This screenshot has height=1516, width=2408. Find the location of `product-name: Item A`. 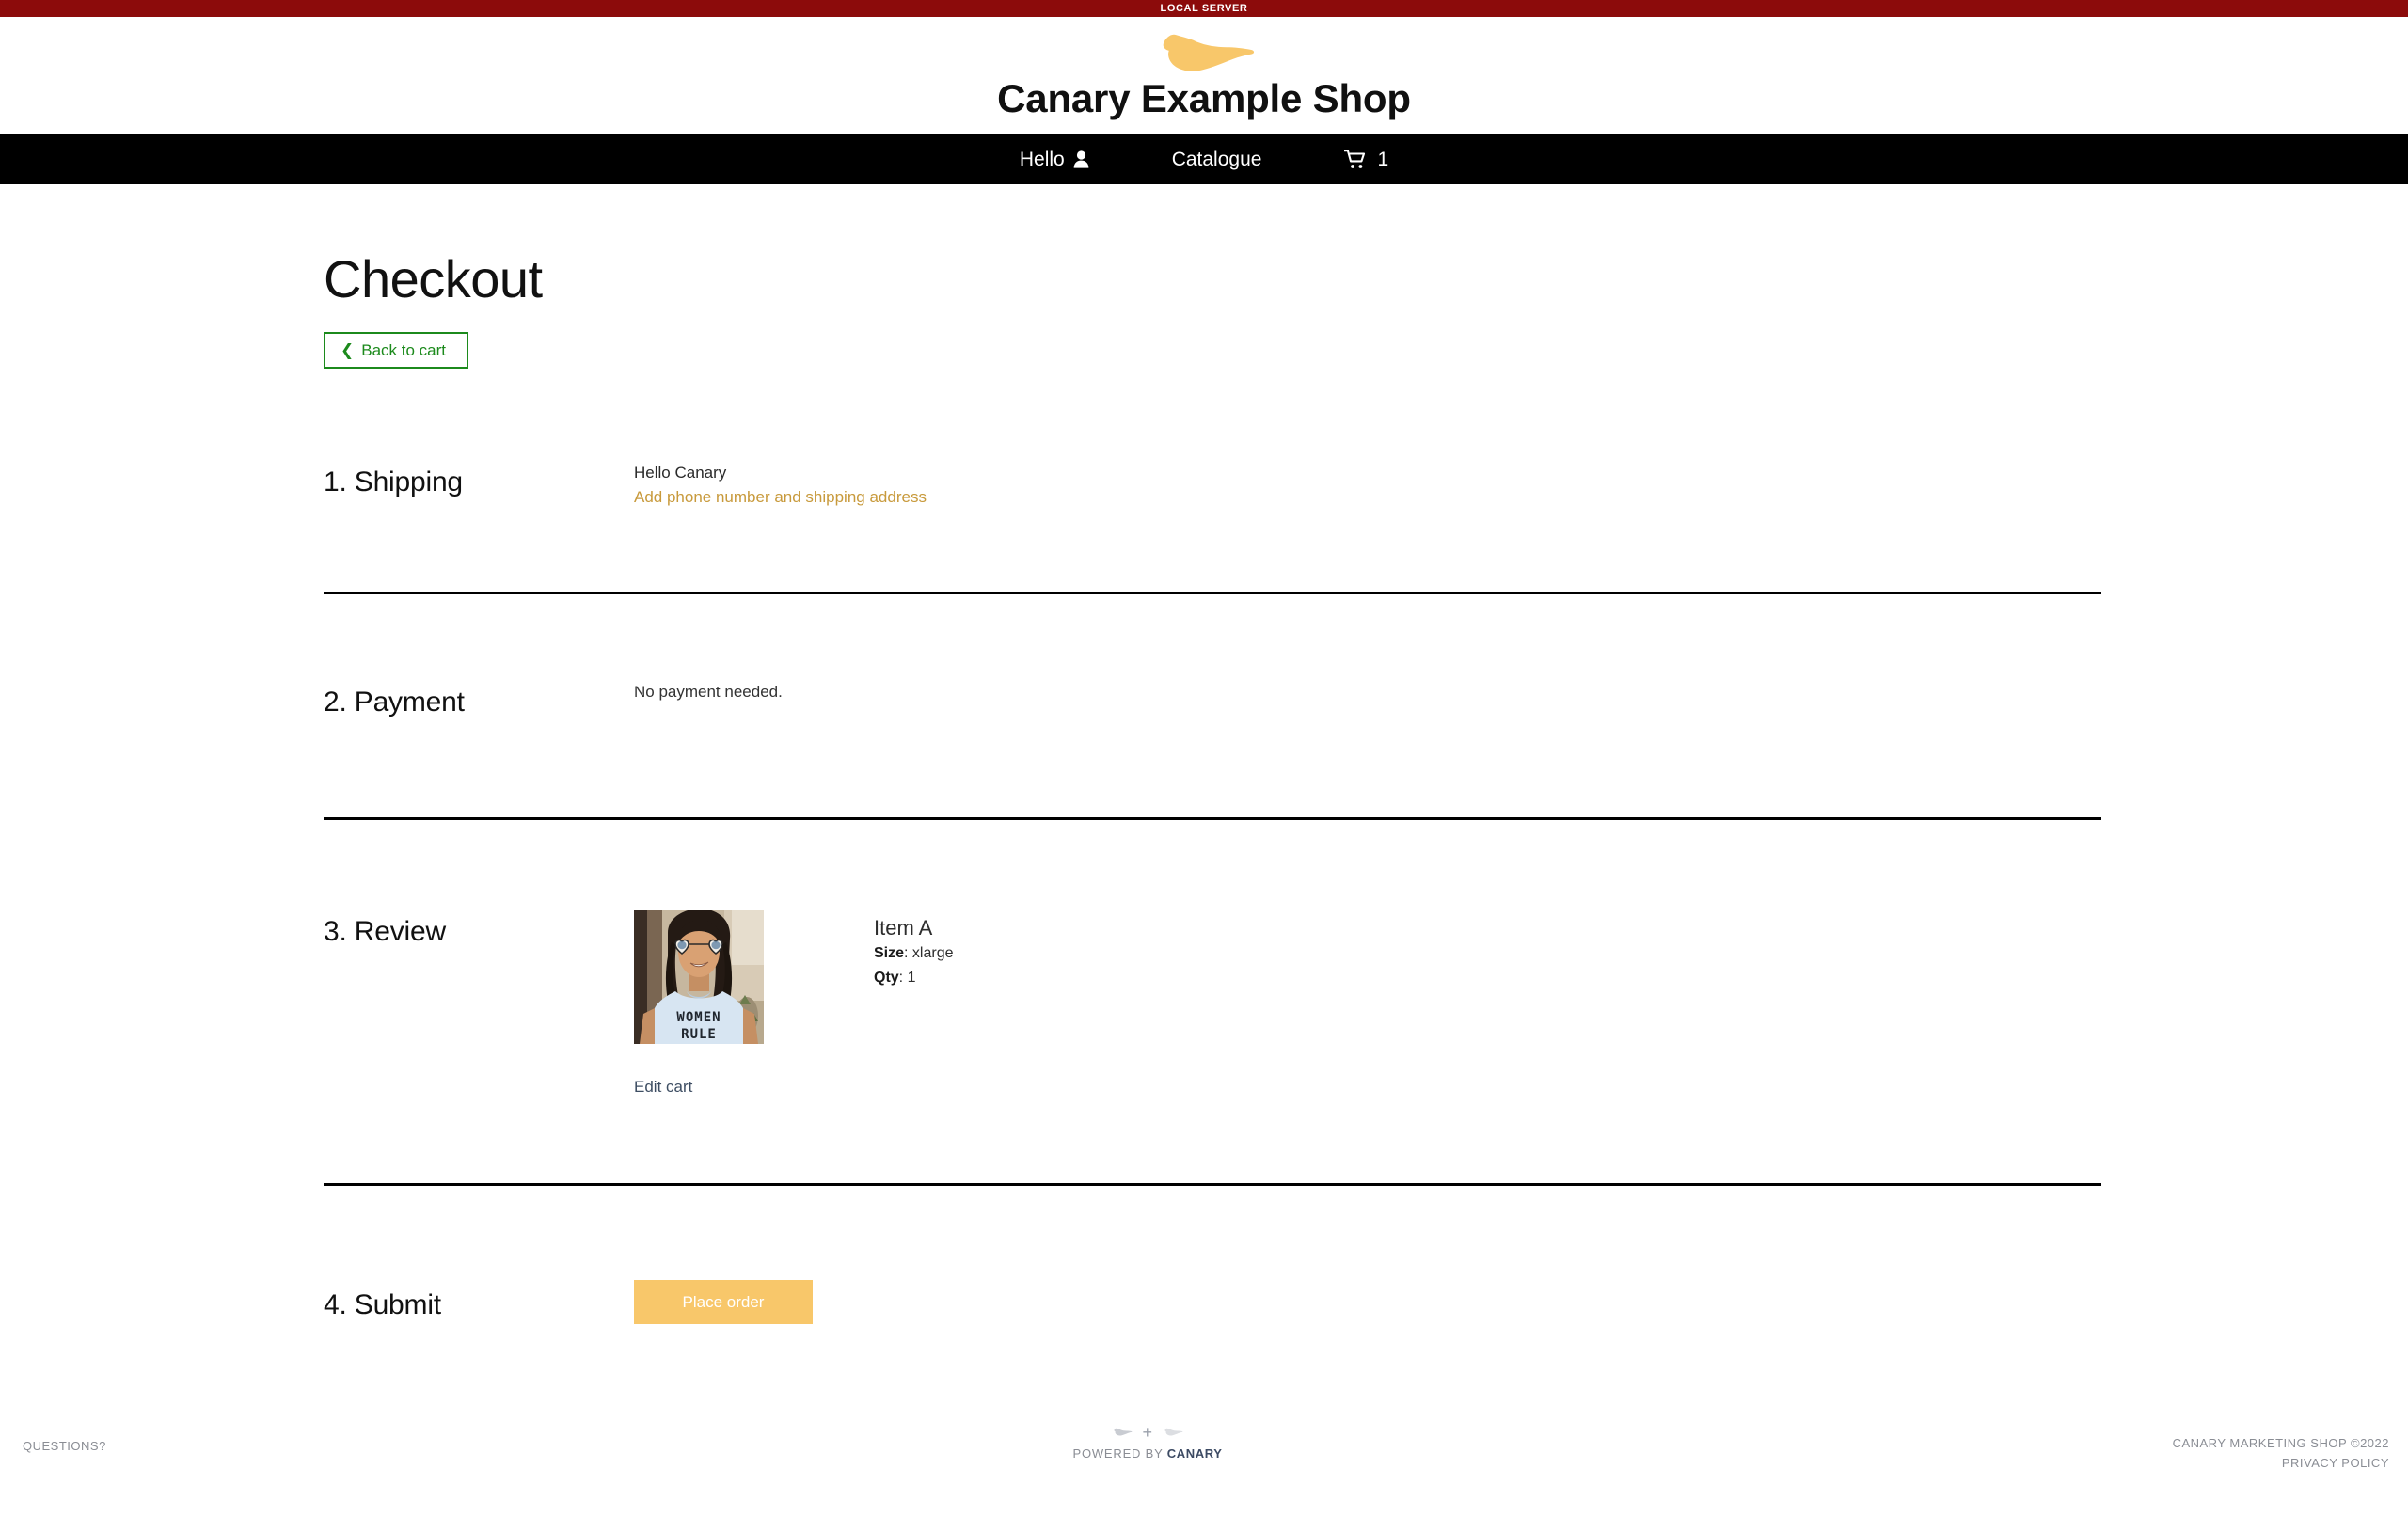

product-name: Item A is located at coordinates (904, 927).